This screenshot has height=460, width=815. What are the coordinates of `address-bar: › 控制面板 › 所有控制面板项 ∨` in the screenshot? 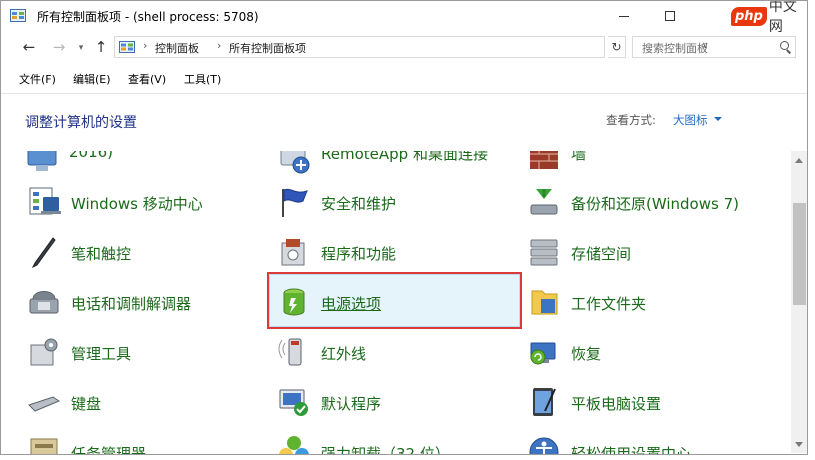 It's located at (411, 47).